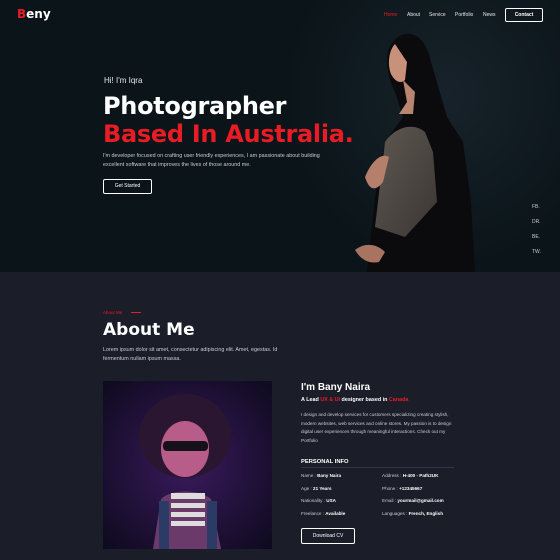 The width and height of the screenshot is (560, 560). Describe the element at coordinates (228, 134) in the screenshot. I see `hero-title-accent: Based In Australia.` at that location.